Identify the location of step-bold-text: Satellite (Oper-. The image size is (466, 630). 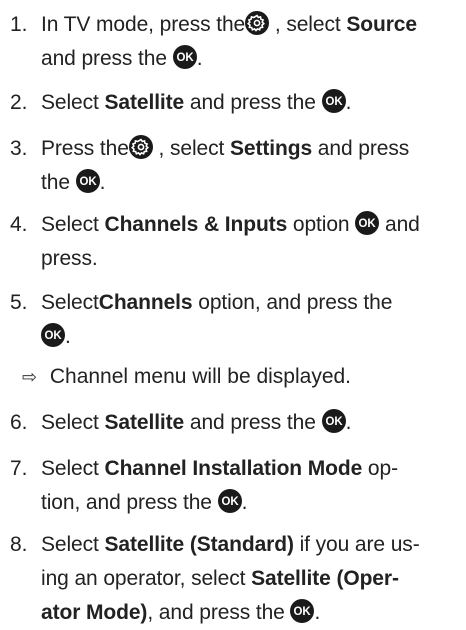
(325, 578).